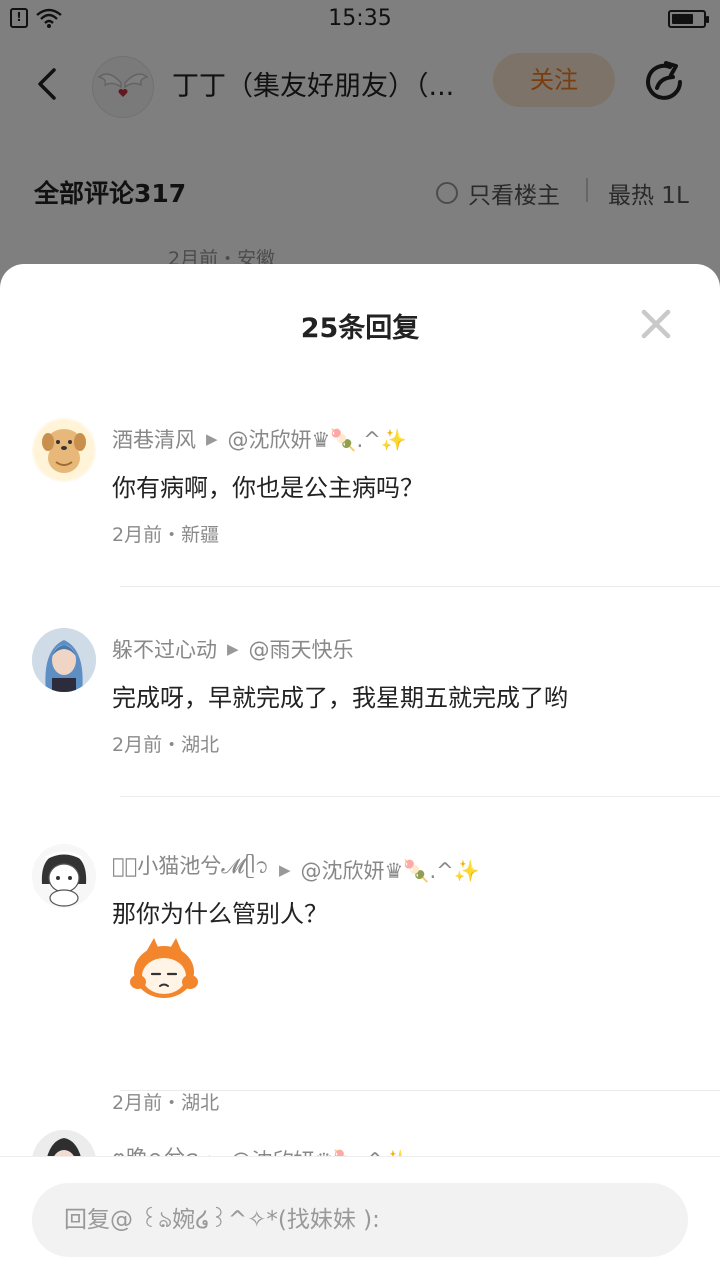 Image resolution: width=720 pixels, height=1280 pixels. Describe the element at coordinates (340, 695) in the screenshot. I see `reply-text: 完成呀，早就完成了，我星期五就完成了哟` at that location.